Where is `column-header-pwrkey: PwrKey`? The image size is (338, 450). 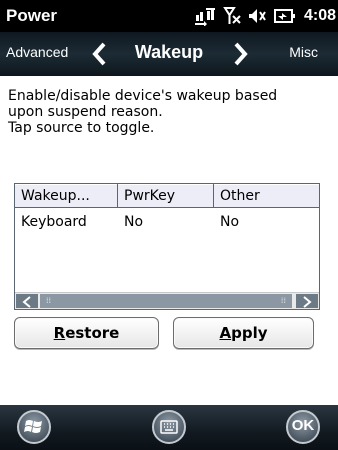 column-header-pwrkey: PwrKey is located at coordinates (166, 196).